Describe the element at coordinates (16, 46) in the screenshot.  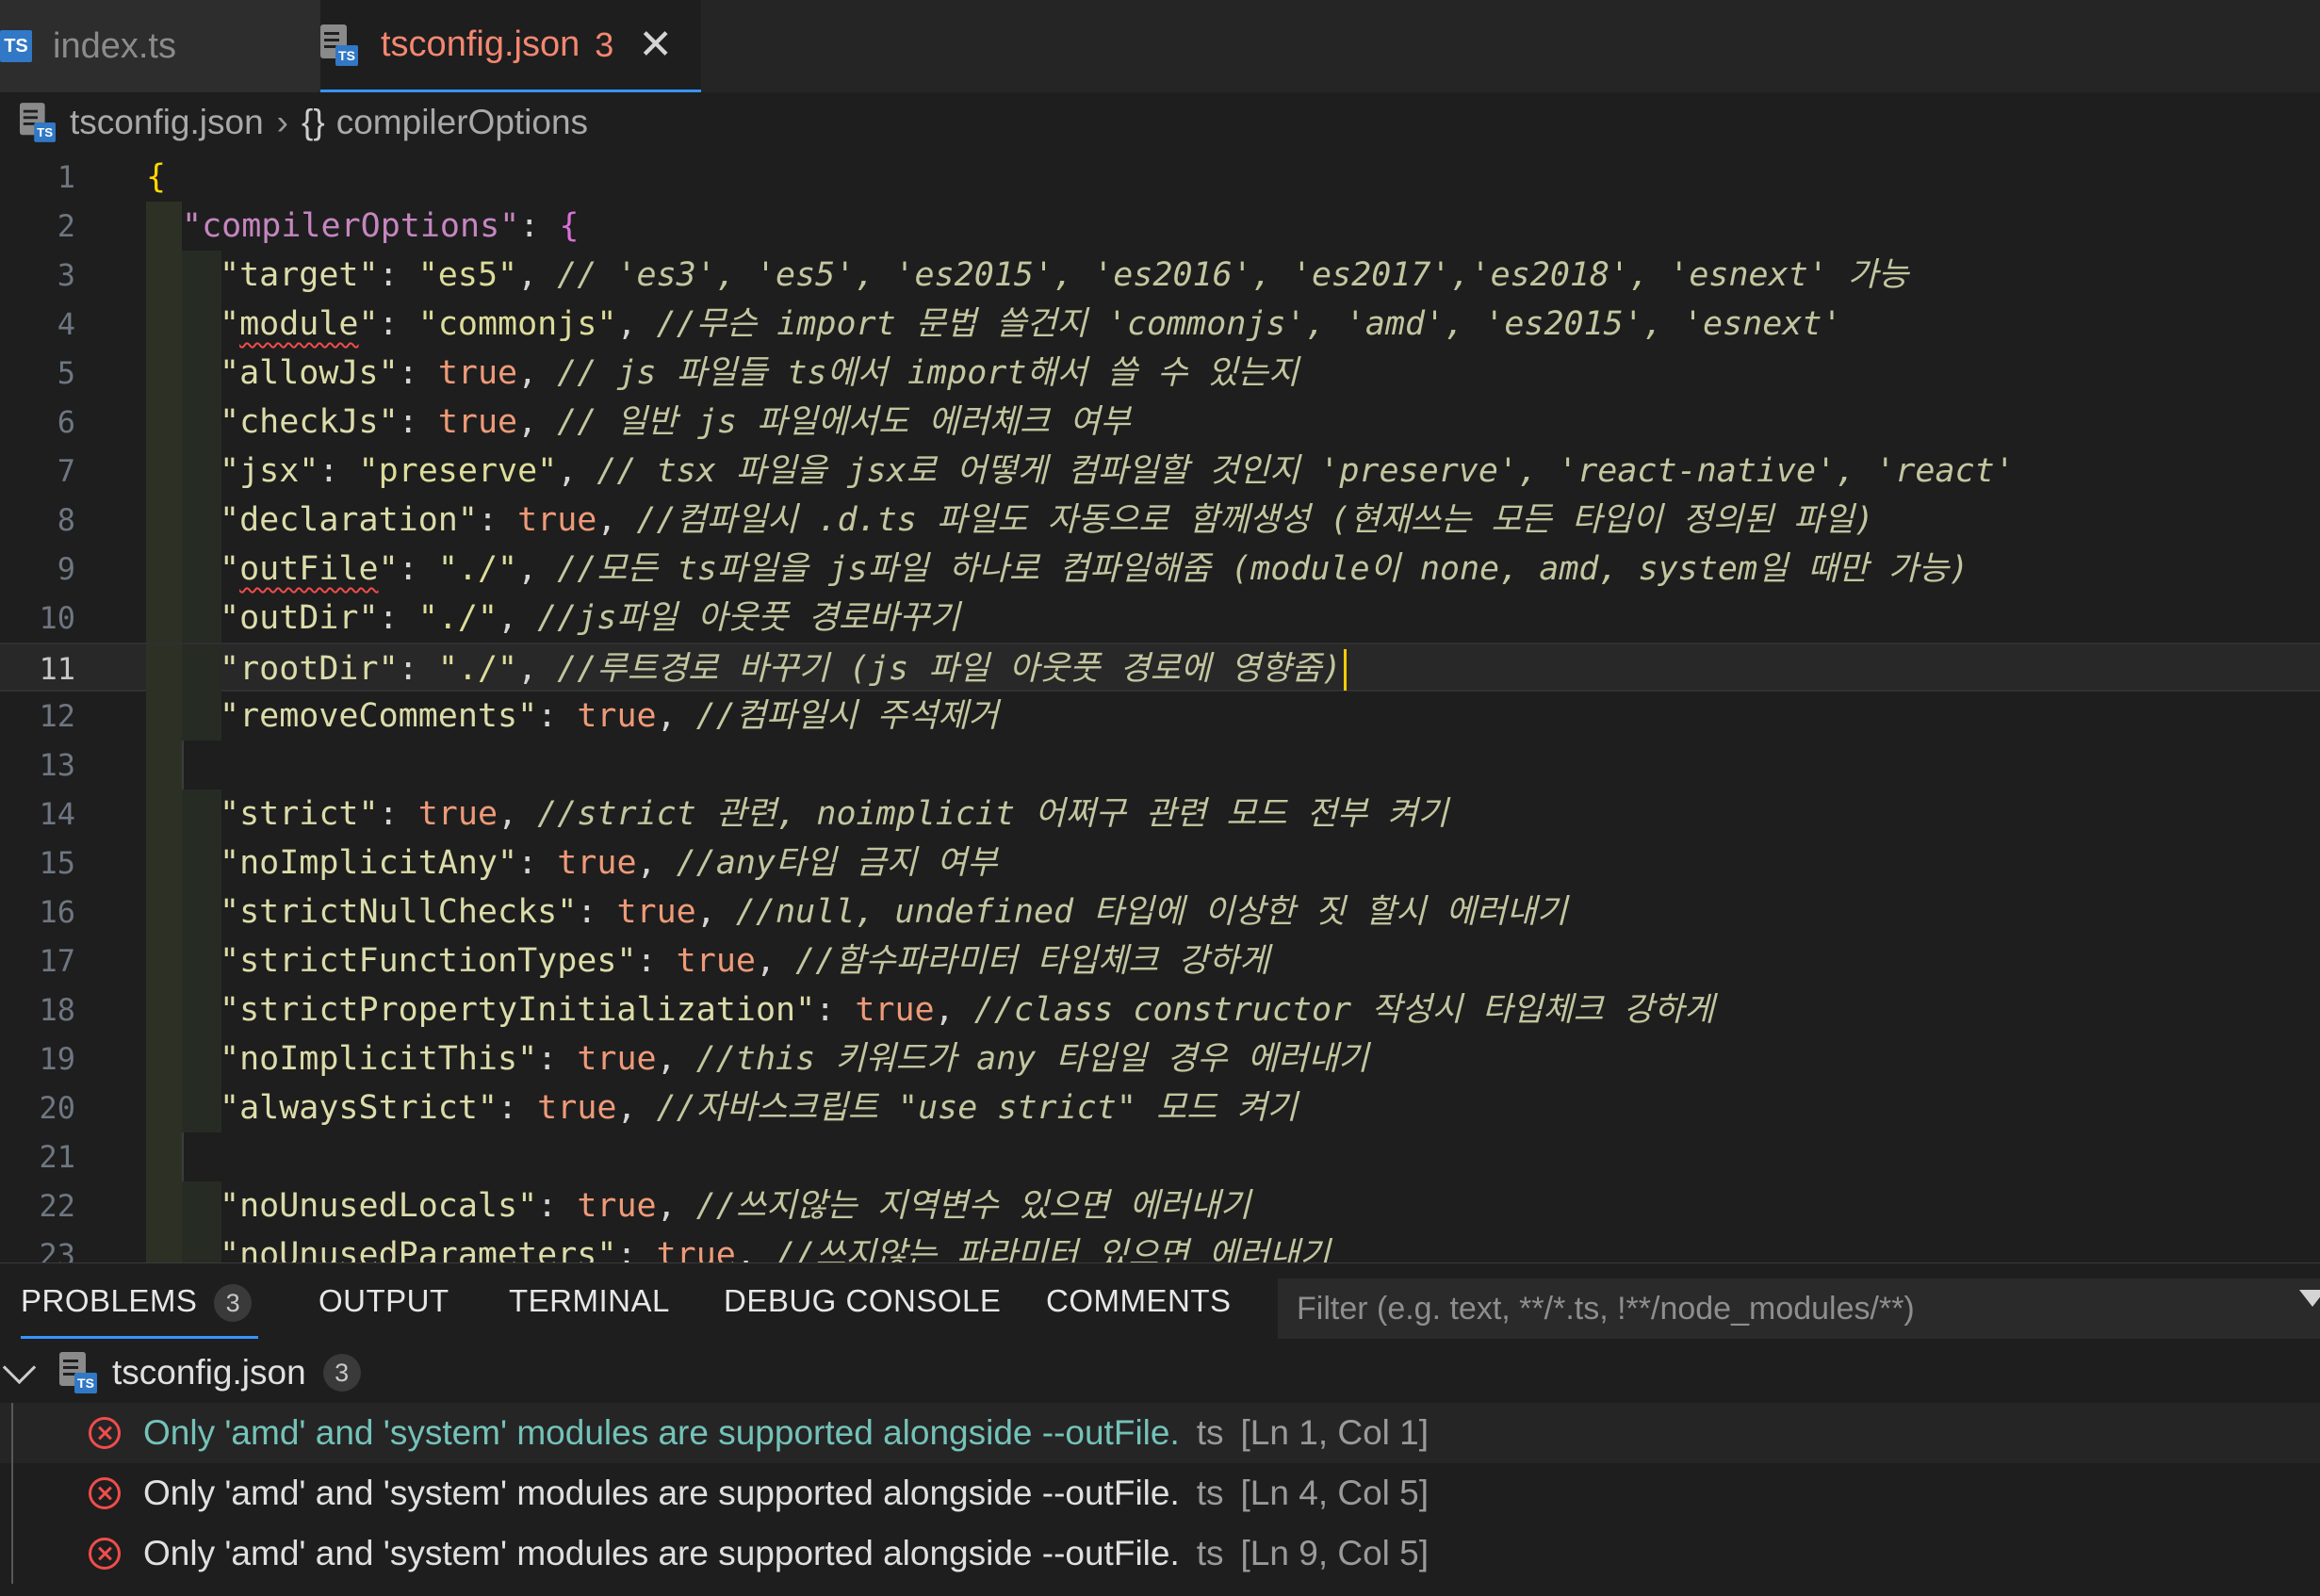
I see `typescript-file-icon: TS` at that location.